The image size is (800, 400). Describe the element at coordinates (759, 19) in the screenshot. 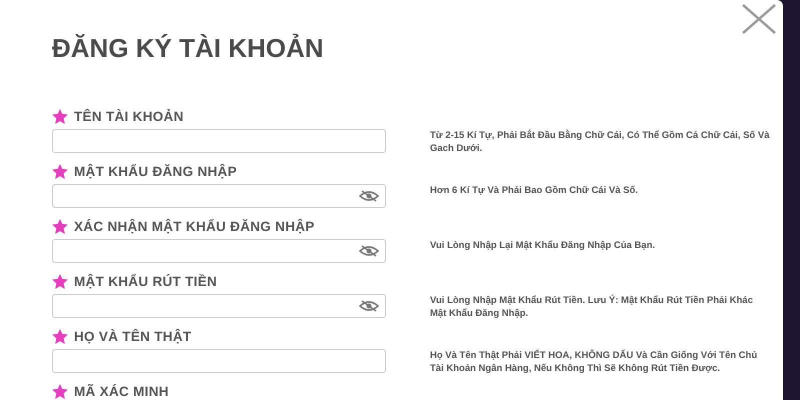

I see `close-icon` at that location.